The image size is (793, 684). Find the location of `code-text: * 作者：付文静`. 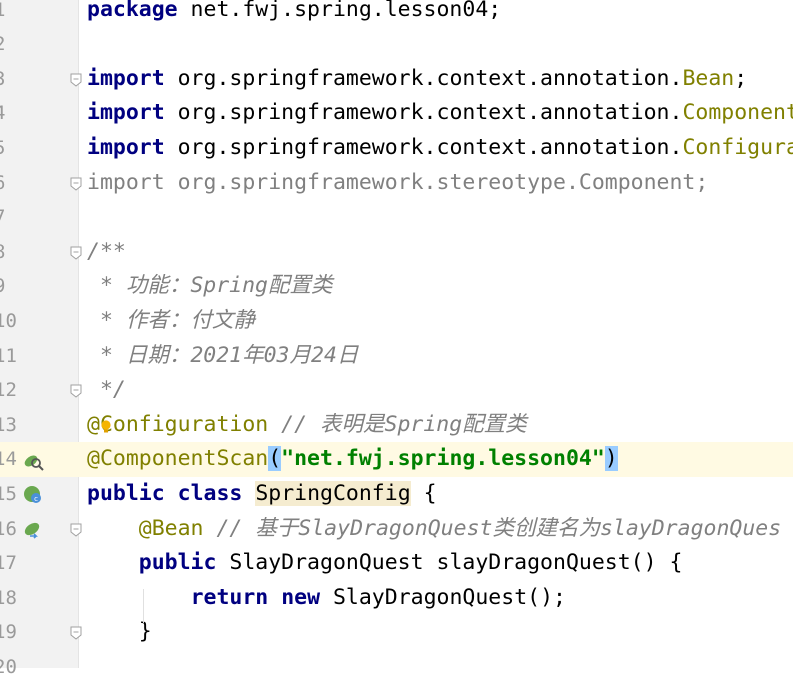

code-text: * 作者：付文静 is located at coordinates (171, 321).